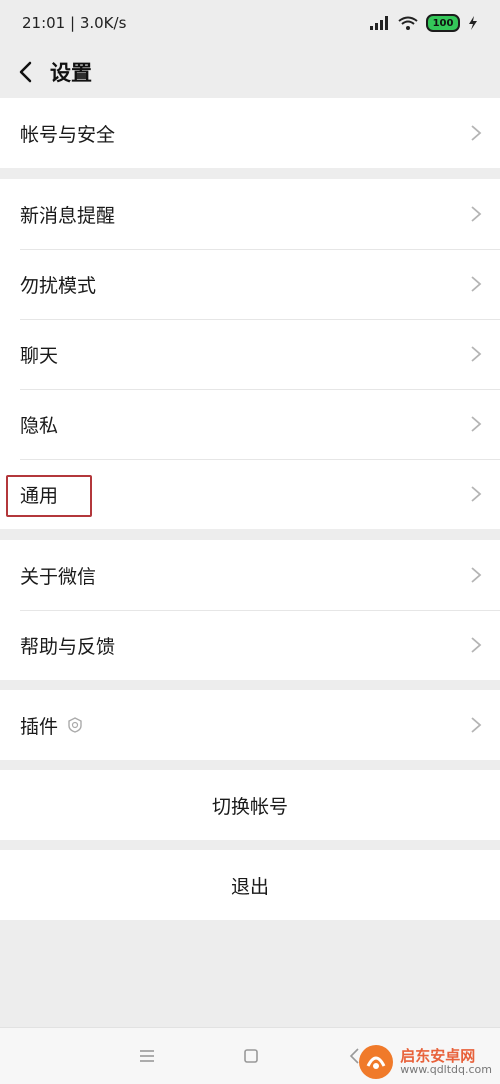 The width and height of the screenshot is (500, 1084). I want to click on logout-button: 退出, so click(250, 885).